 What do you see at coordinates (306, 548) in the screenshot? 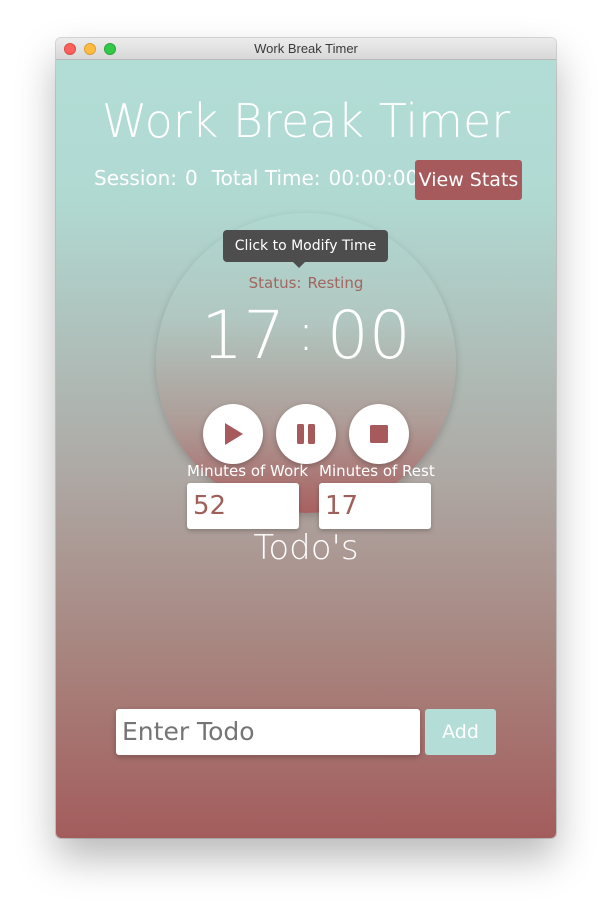
I see `todos-heading: Todo's` at bounding box center [306, 548].